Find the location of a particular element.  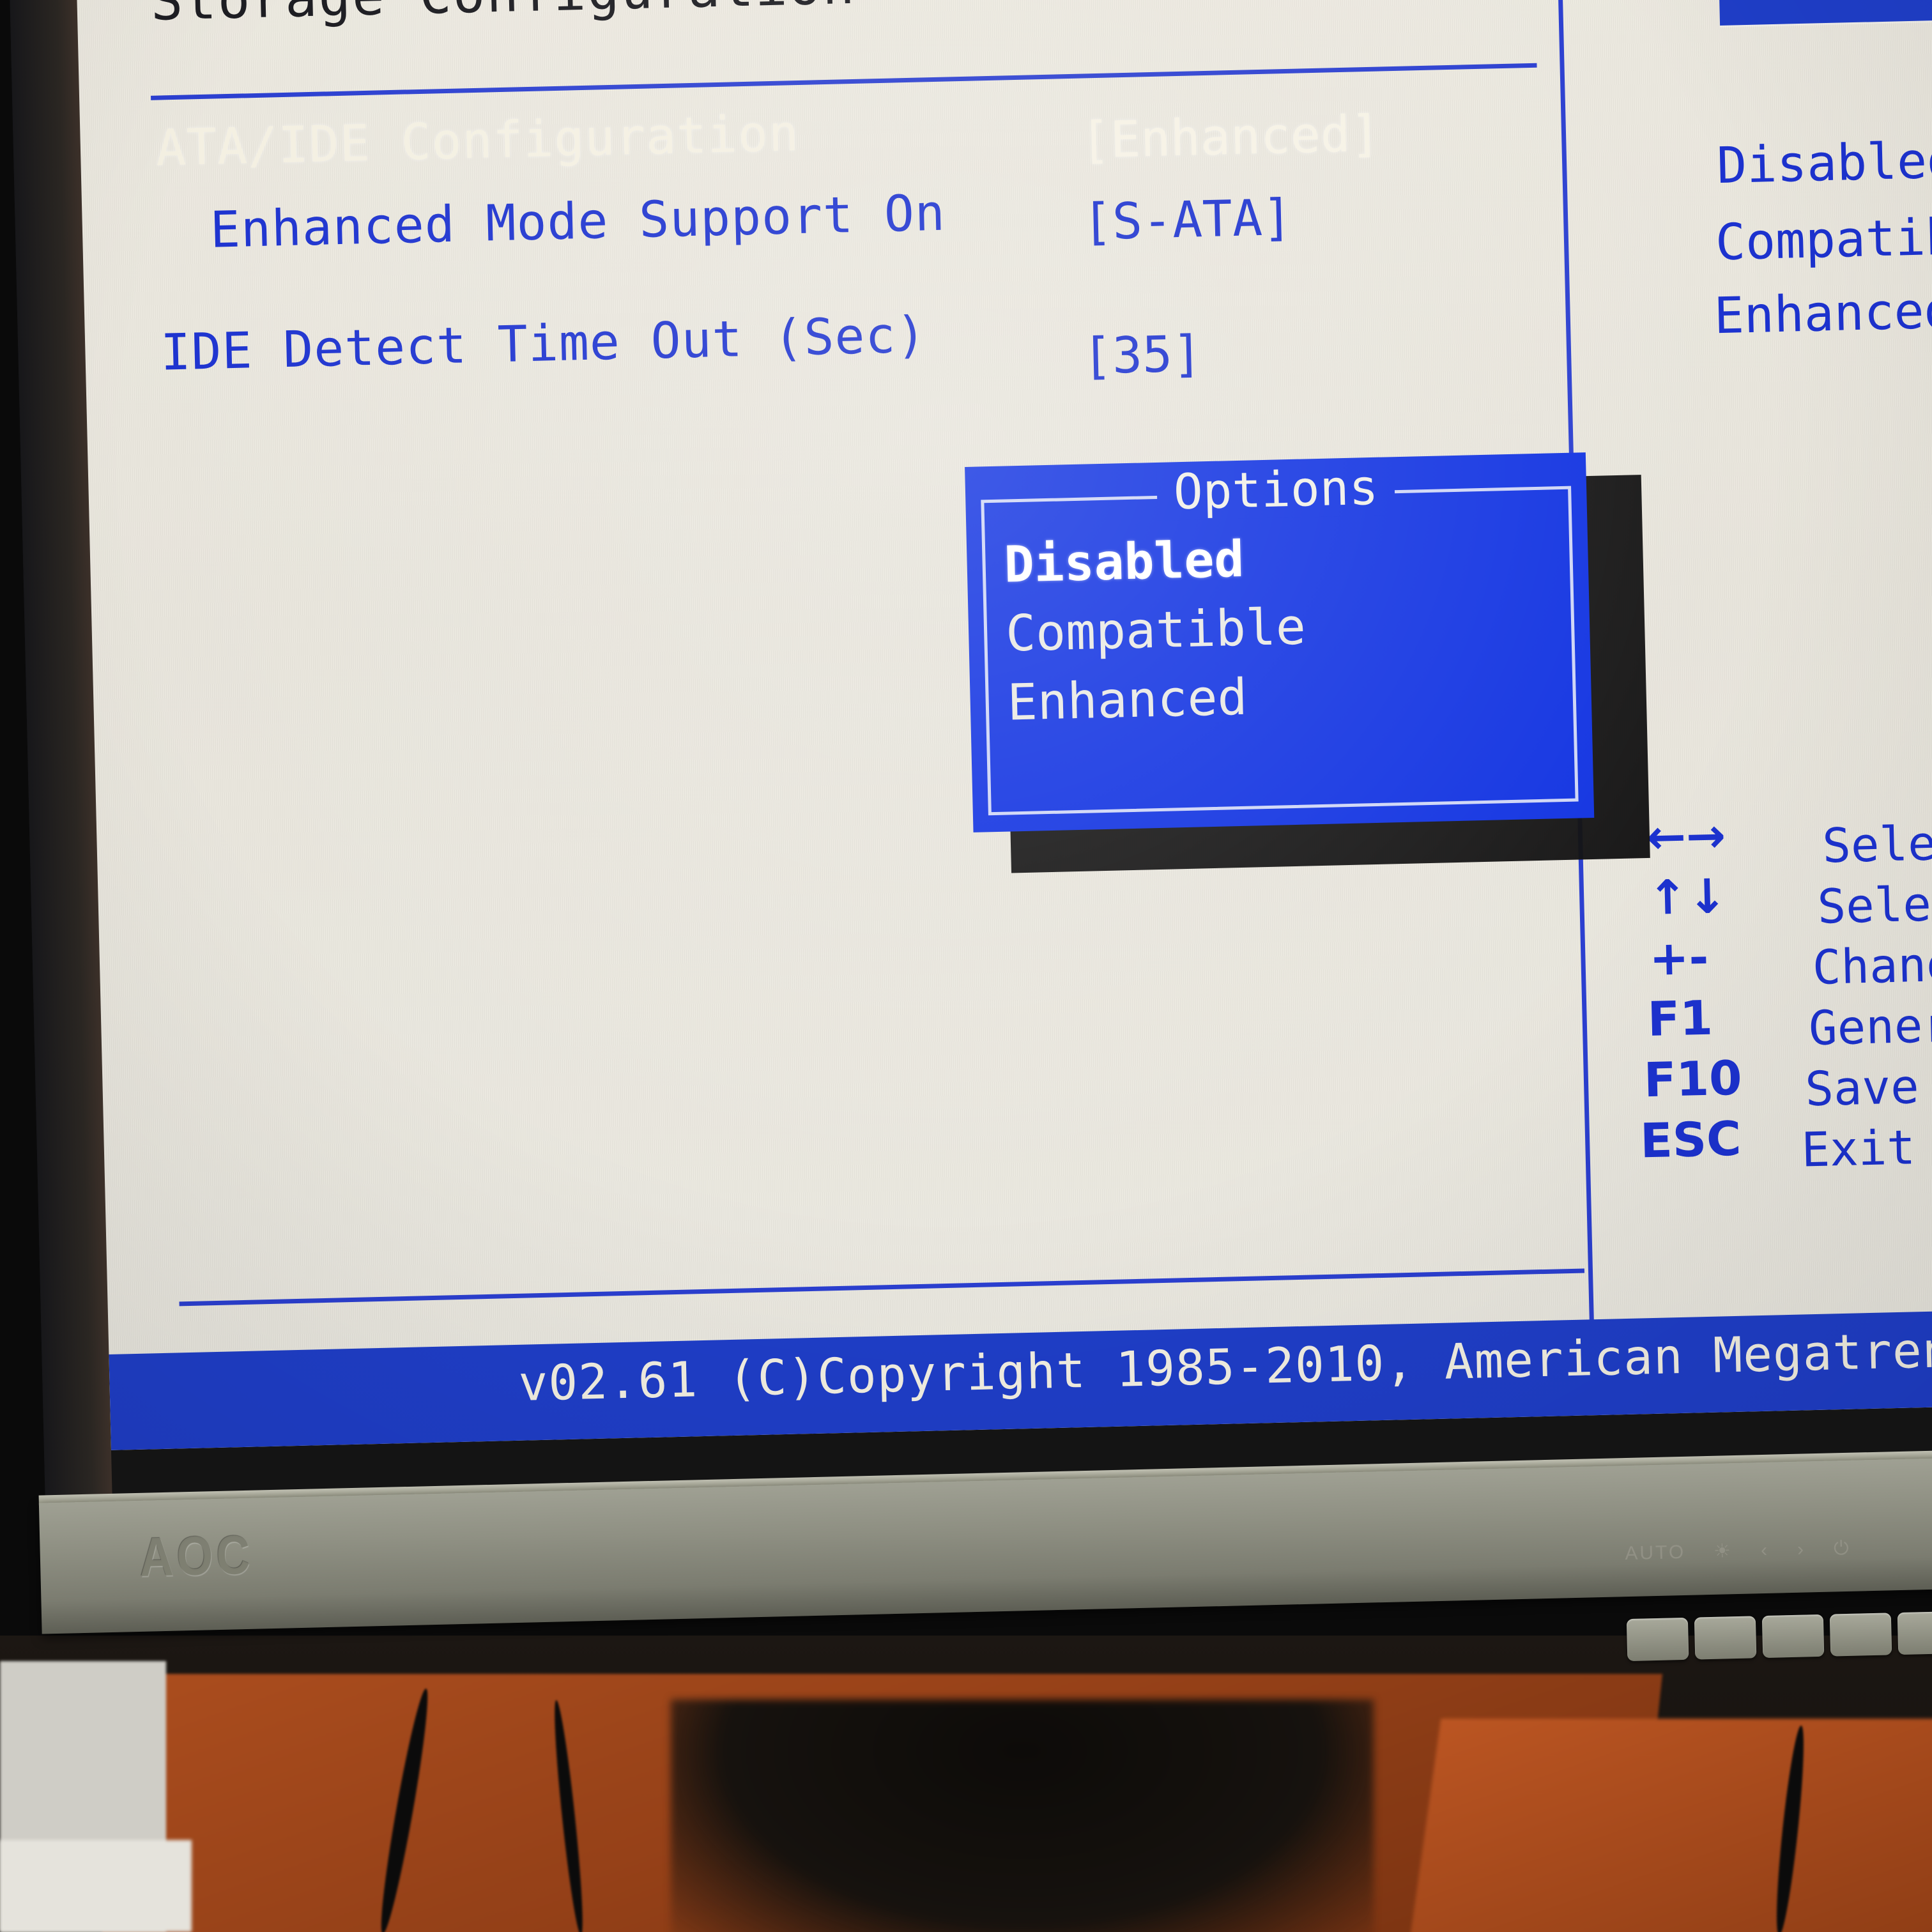

options-dialog-item-enhanced: Enhanced is located at coordinates (1127, 700).